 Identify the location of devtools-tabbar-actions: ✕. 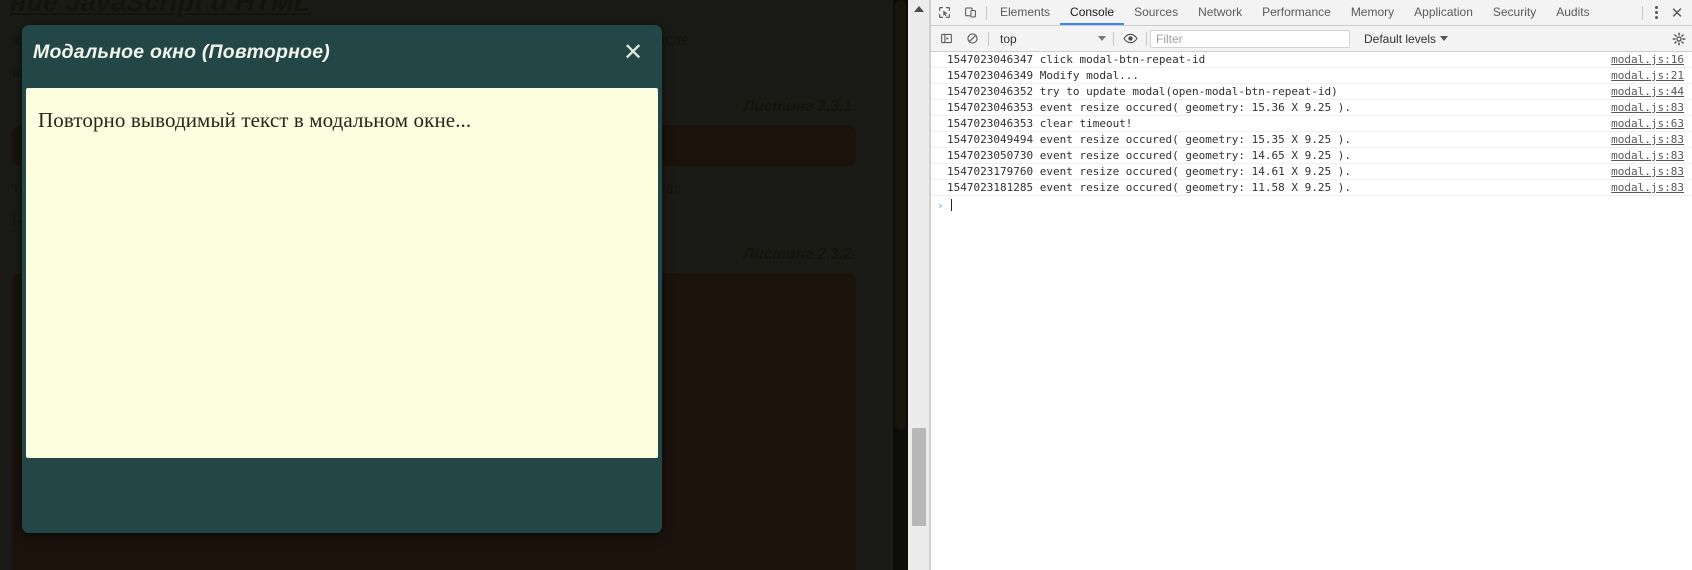
(1665, 12).